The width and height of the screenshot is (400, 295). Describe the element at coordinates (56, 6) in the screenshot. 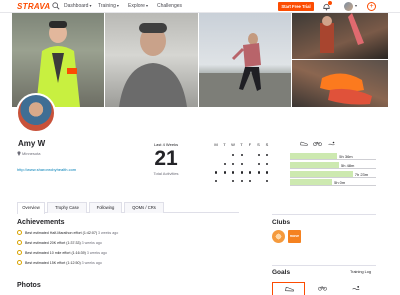

I see `search-icon` at that location.